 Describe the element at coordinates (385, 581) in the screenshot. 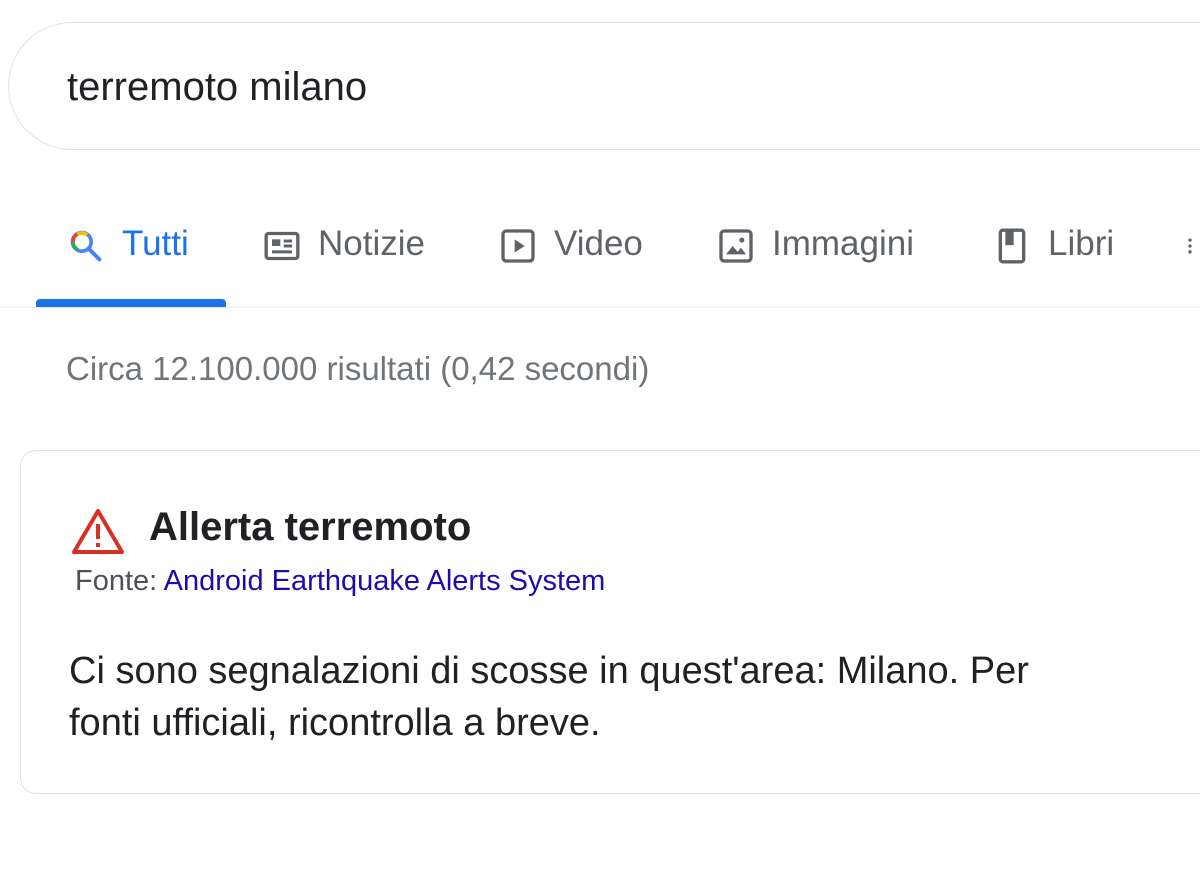

I see `source-link: Android Earthquake Alerts System` at that location.